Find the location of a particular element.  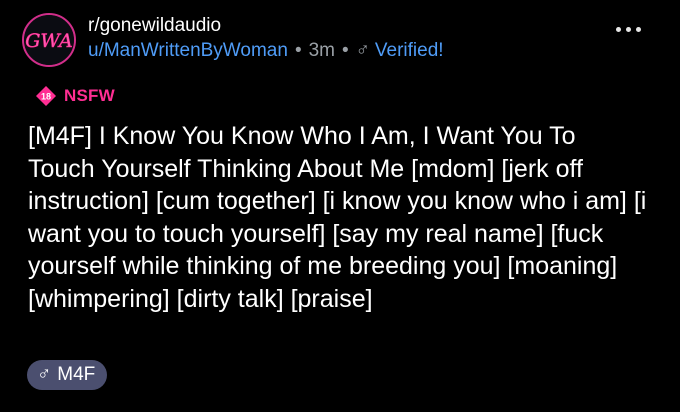

nsfw-badge-text: 18 is located at coordinates (46, 96).